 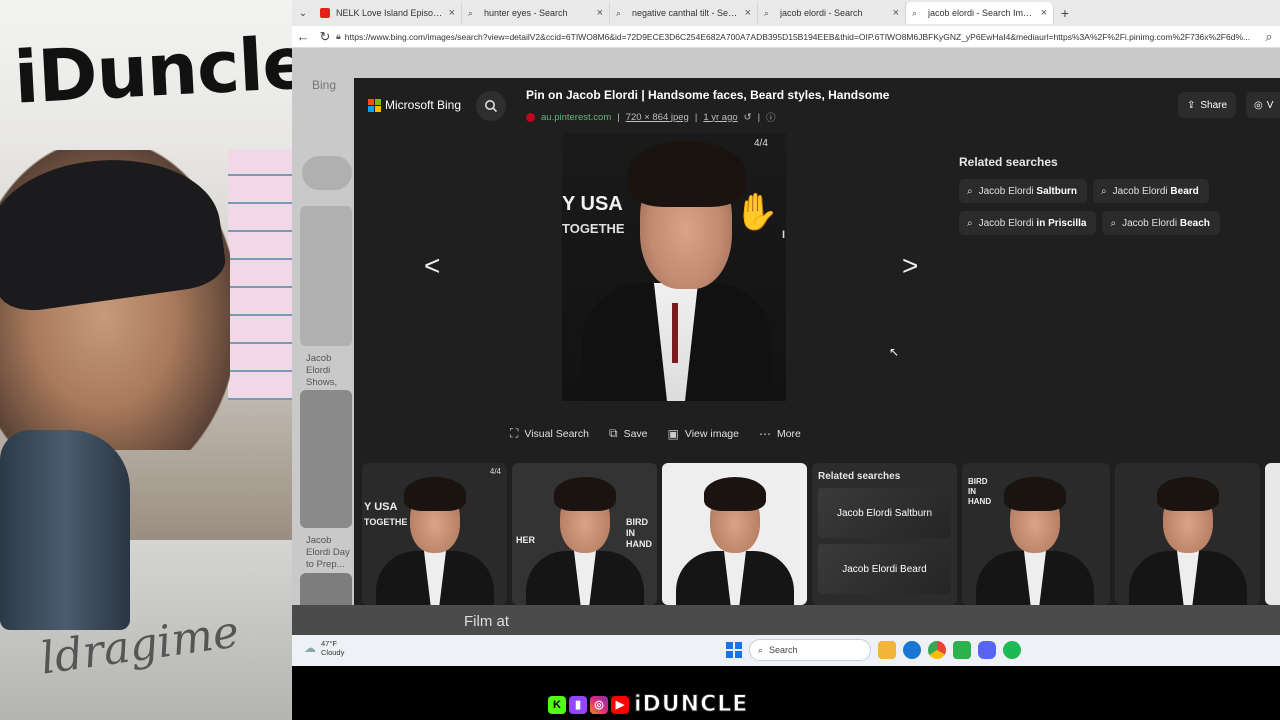 I want to click on search-icon, so click(x=491, y=106).